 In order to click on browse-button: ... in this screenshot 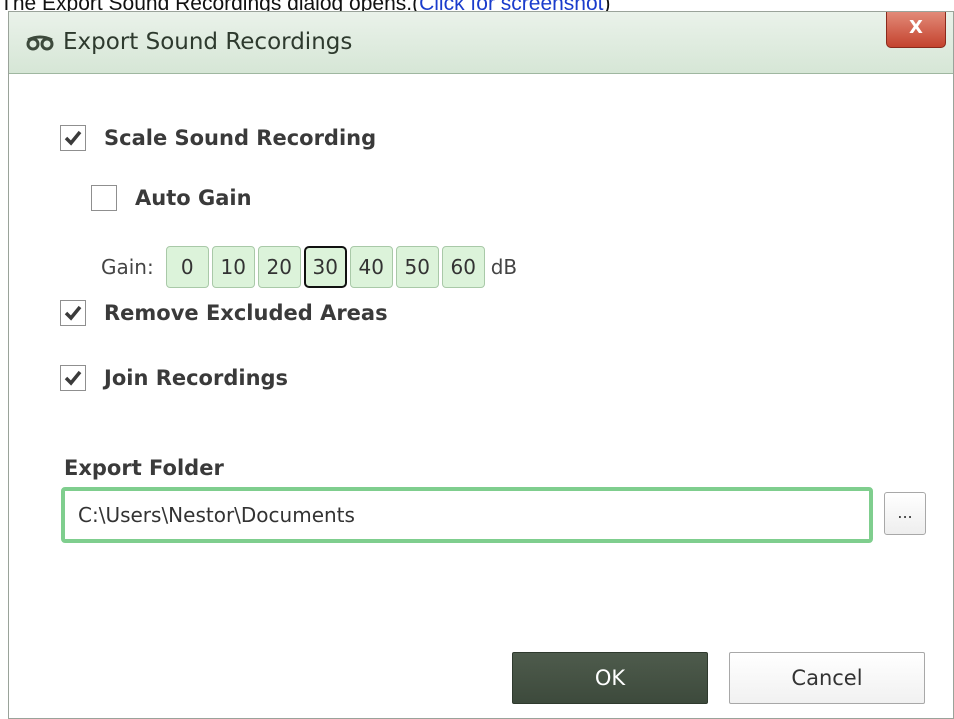, I will do `click(905, 513)`.